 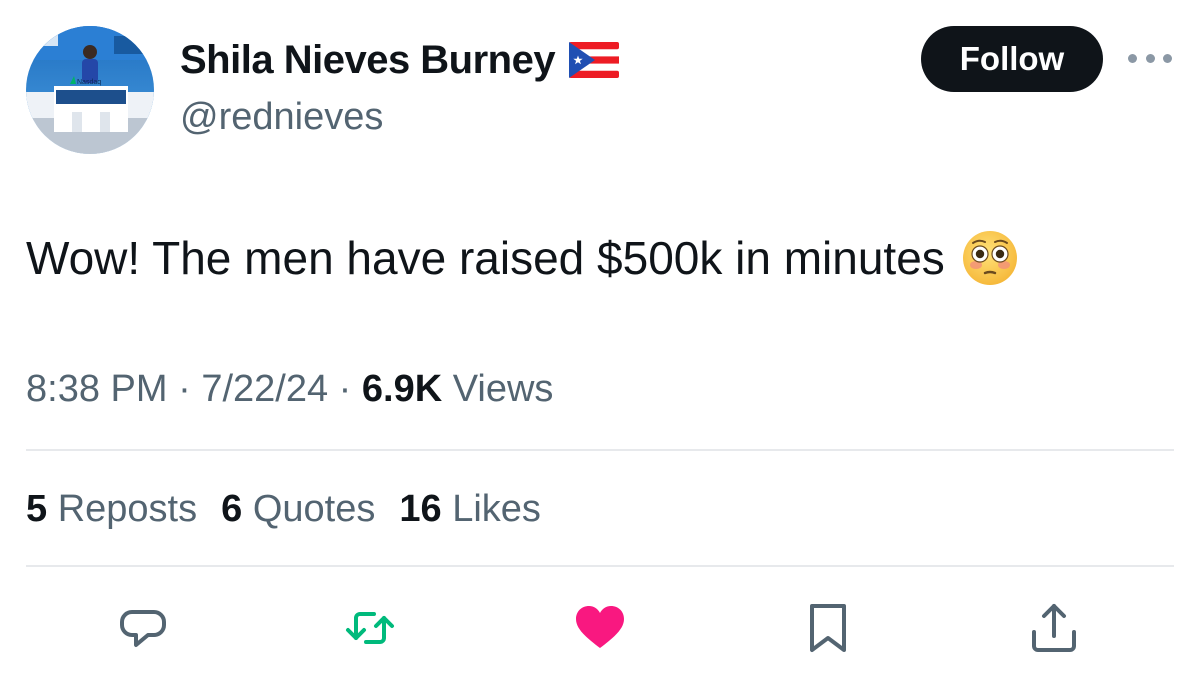 I want to click on quotes-stat: 6 Quotes, so click(x=298, y=509).